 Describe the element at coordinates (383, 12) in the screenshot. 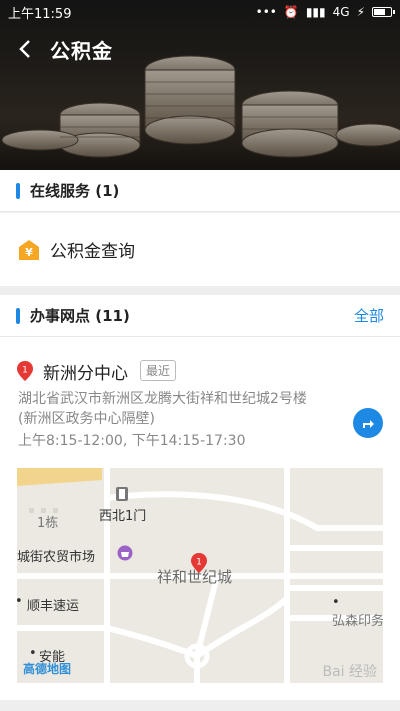

I see `battery-icon` at that location.